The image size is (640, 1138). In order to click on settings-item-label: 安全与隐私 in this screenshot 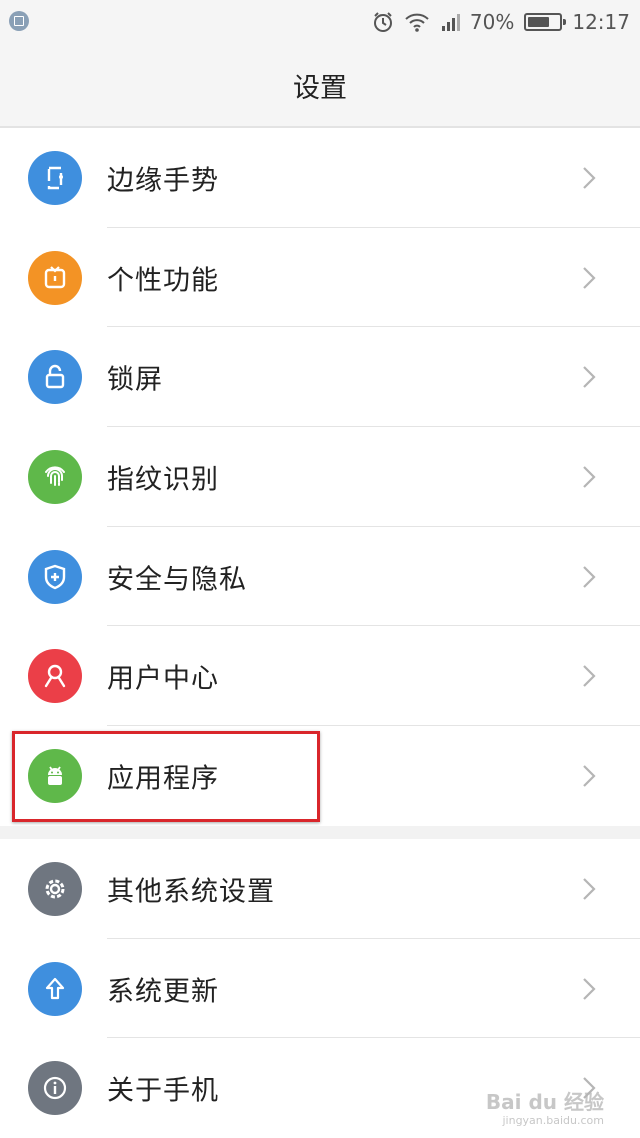, I will do `click(177, 580)`.